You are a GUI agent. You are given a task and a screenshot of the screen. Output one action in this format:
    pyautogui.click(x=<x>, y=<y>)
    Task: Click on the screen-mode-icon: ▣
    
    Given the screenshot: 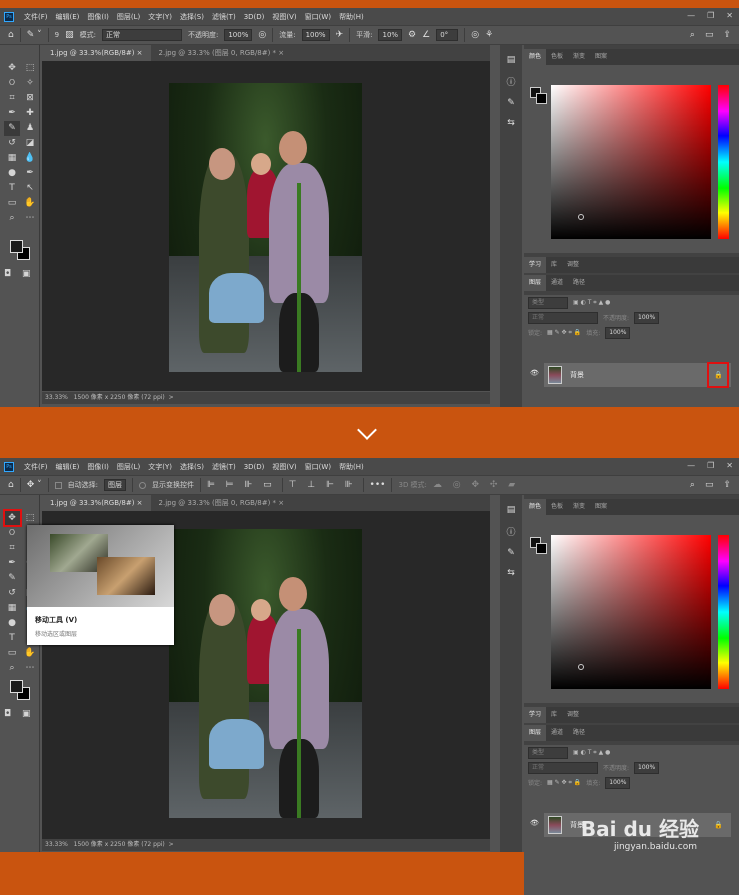 What is the action you would take?
    pyautogui.click(x=26, y=274)
    